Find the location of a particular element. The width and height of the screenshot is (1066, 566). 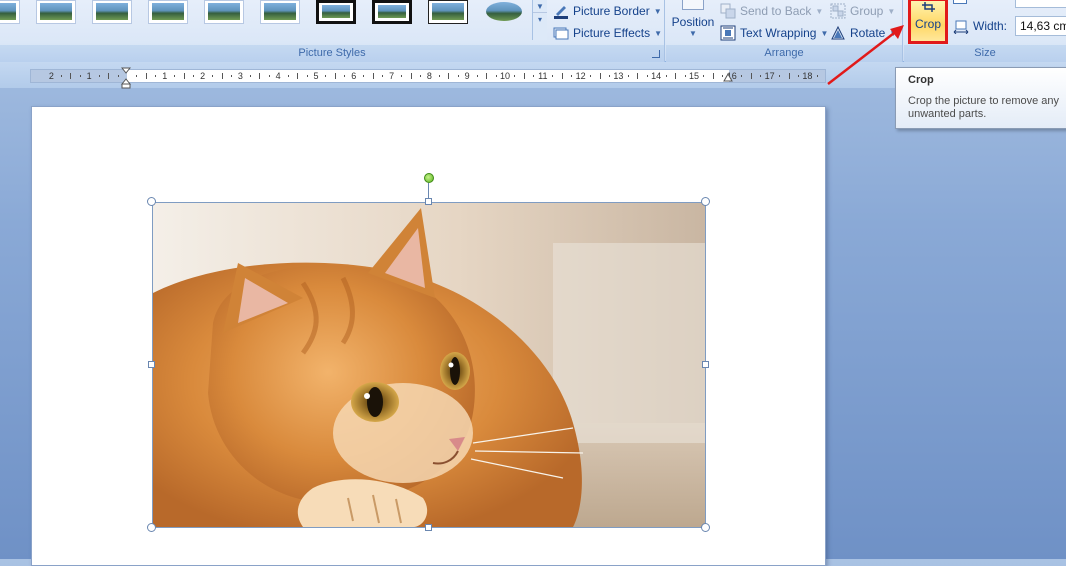

group-button: Group ▼ is located at coordinates (862, 11).